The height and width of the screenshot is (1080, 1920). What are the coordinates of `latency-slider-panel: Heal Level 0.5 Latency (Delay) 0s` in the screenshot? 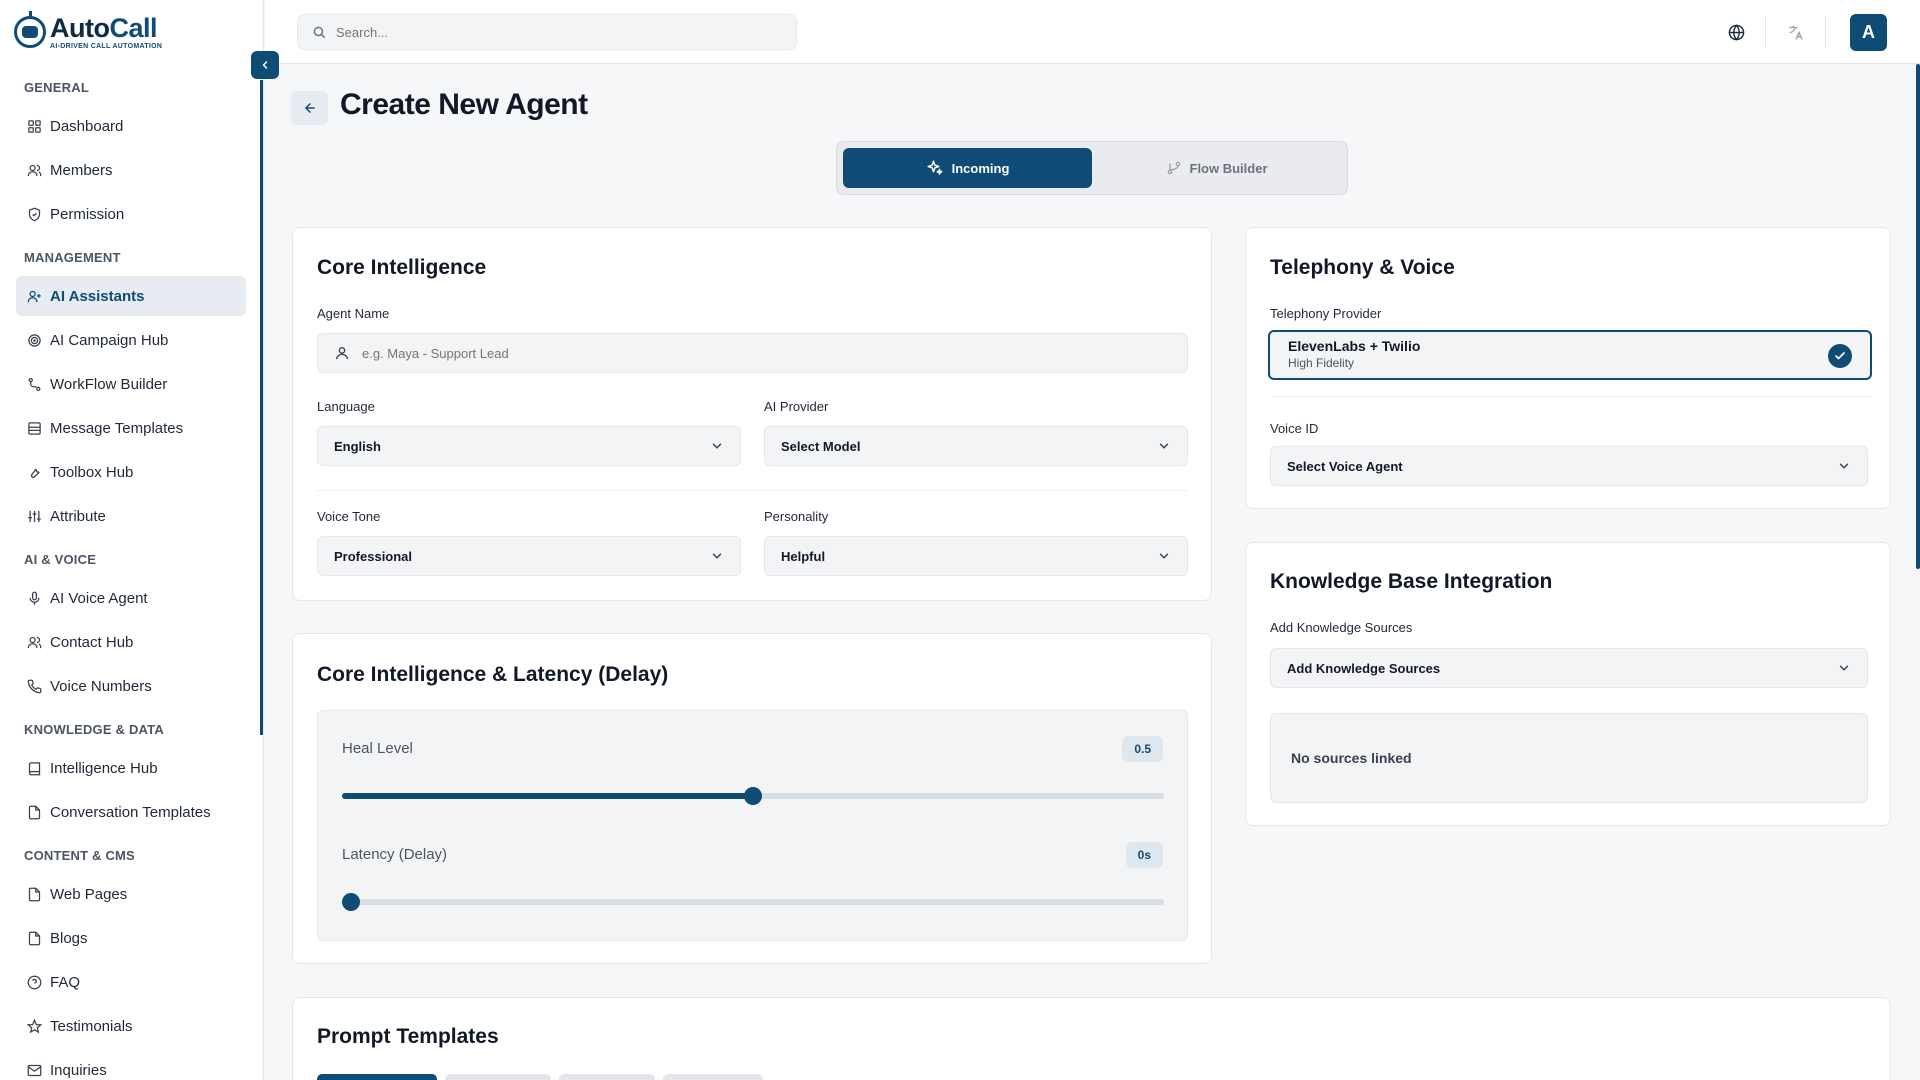 It's located at (752, 825).